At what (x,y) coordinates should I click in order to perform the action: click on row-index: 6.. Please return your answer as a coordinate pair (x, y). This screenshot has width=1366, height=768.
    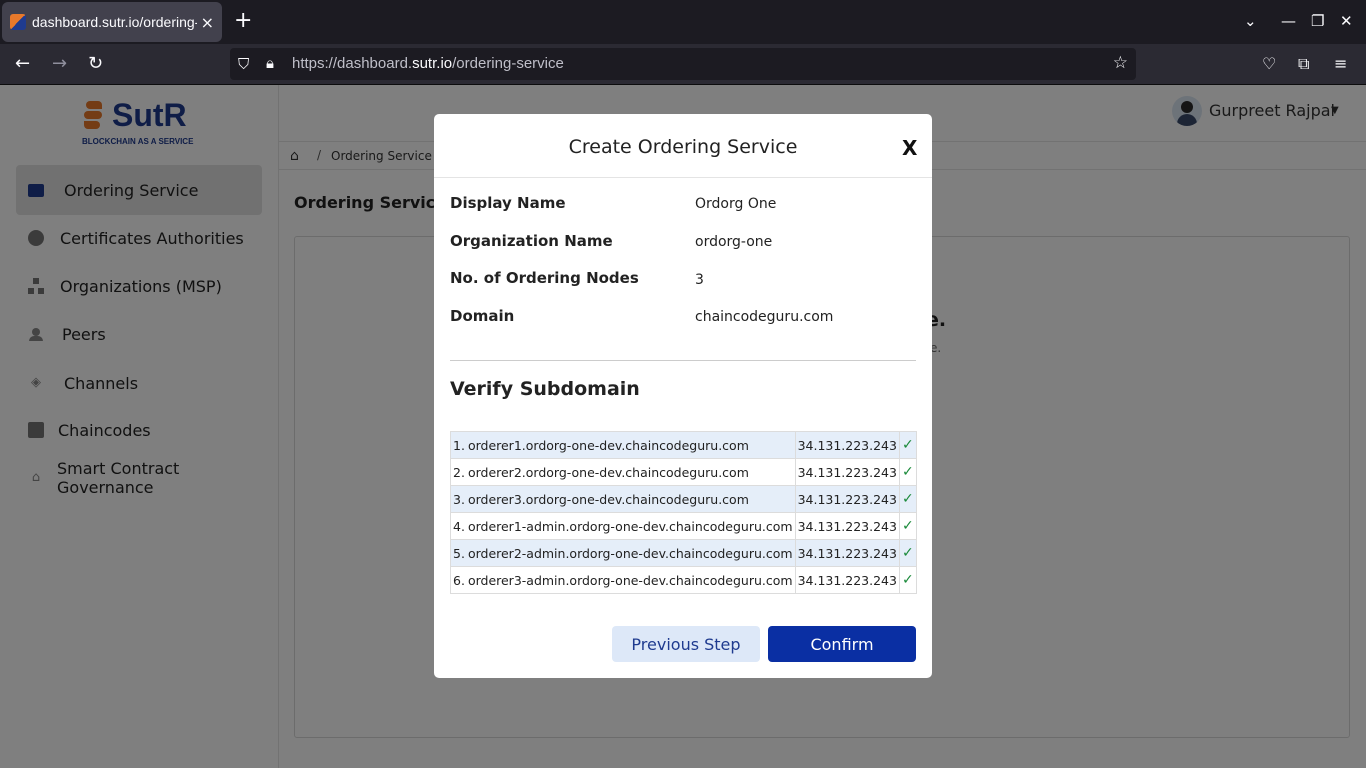
    Looking at the image, I should click on (457, 580).